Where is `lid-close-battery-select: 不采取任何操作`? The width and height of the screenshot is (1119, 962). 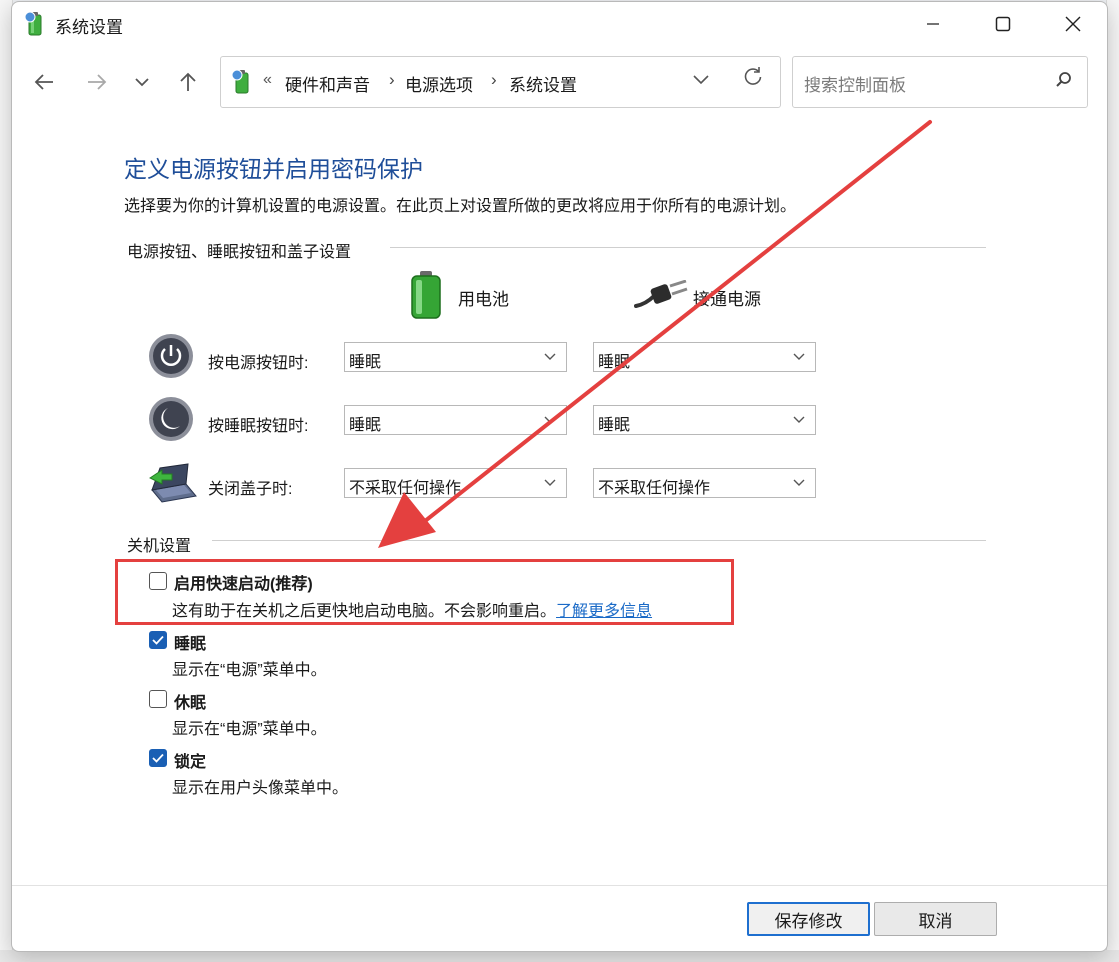
lid-close-battery-select: 不采取任何操作 is located at coordinates (455, 483).